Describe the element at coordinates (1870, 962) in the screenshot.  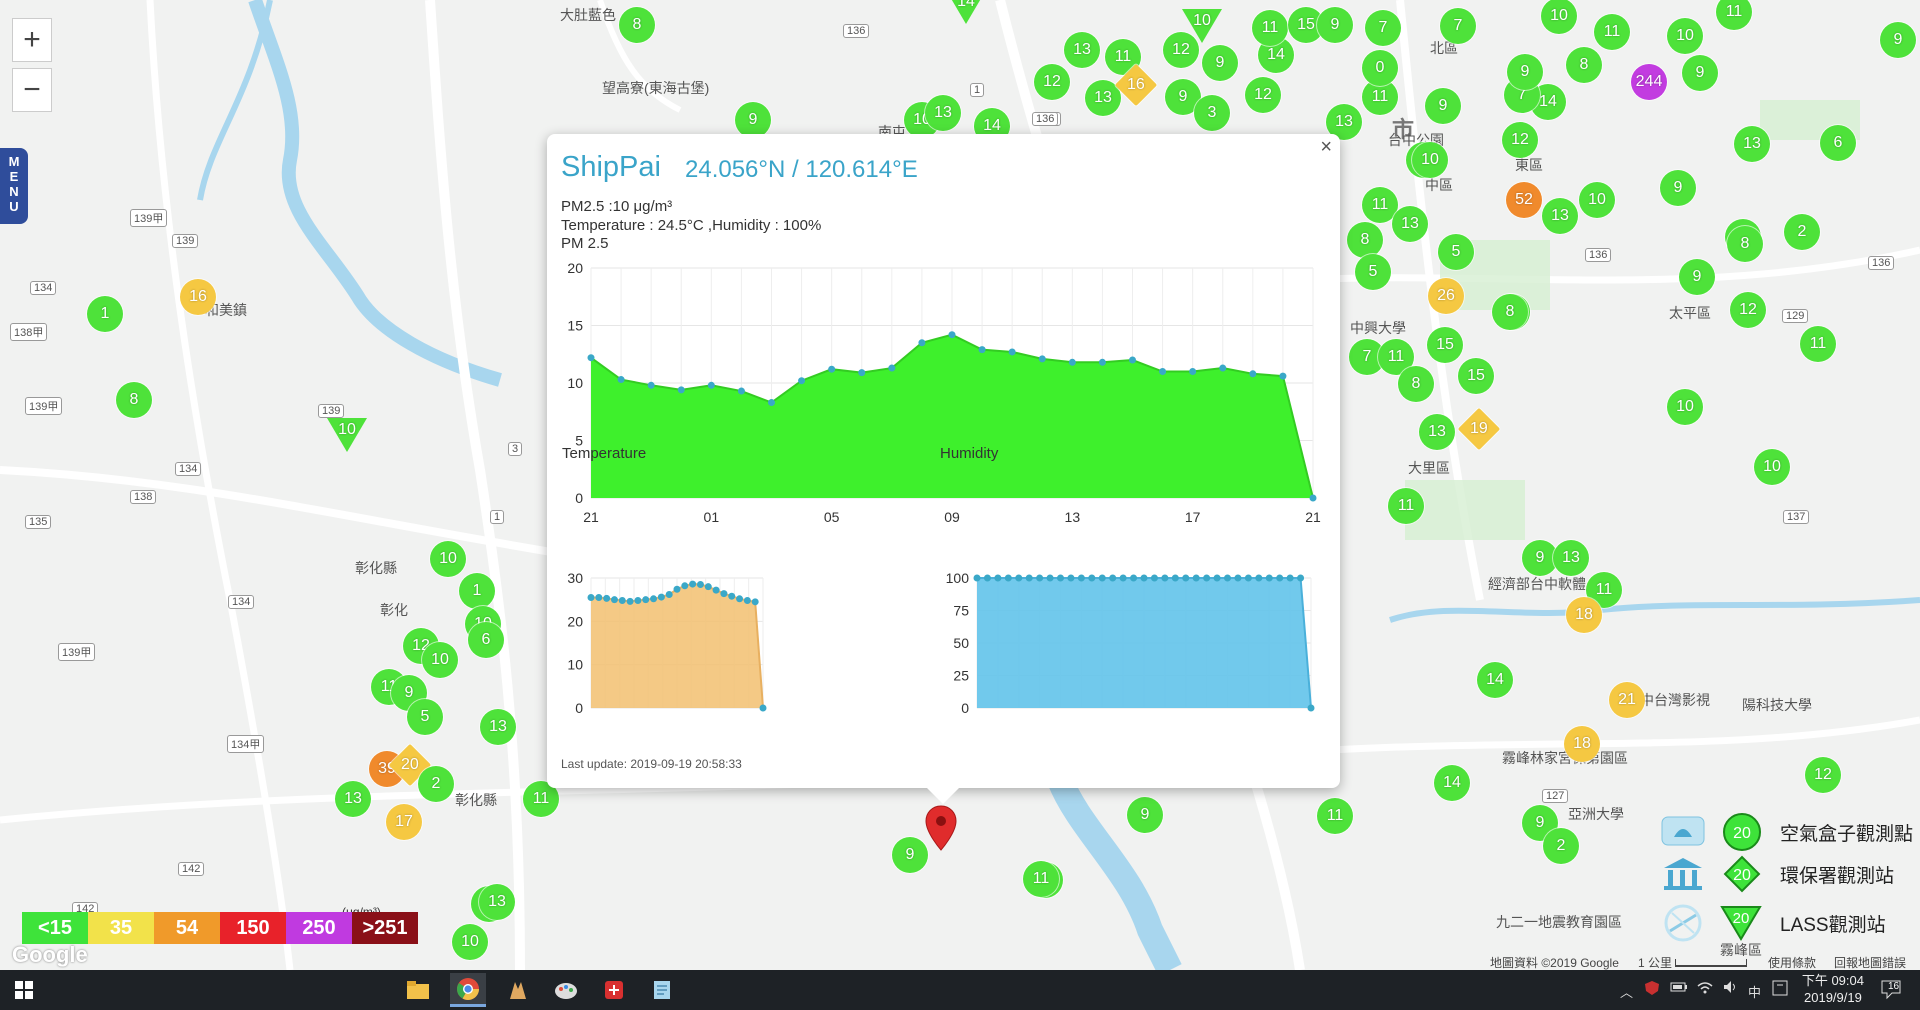
I see `report-map-error-link: 回報地圖錯誤` at that location.